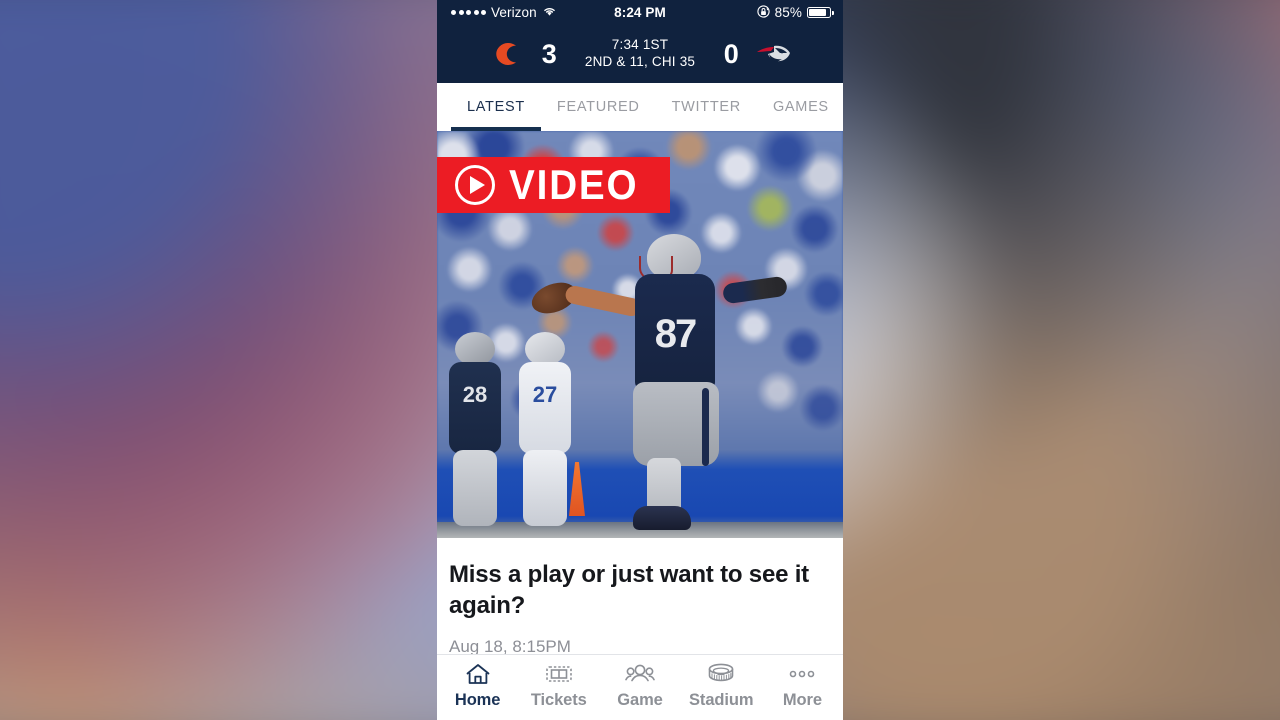 The width and height of the screenshot is (1280, 720). What do you see at coordinates (640, 700) in the screenshot?
I see `nav-item-game-label: Game` at bounding box center [640, 700].